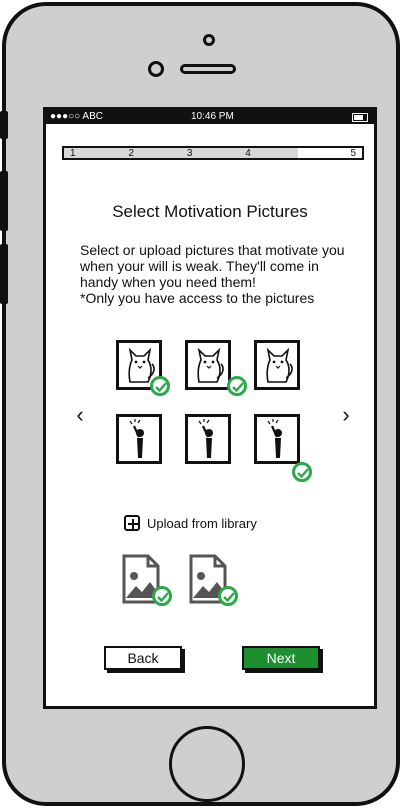  I want to click on status-bar: ●●●○○ ABC 10:46 PM, so click(210, 117).